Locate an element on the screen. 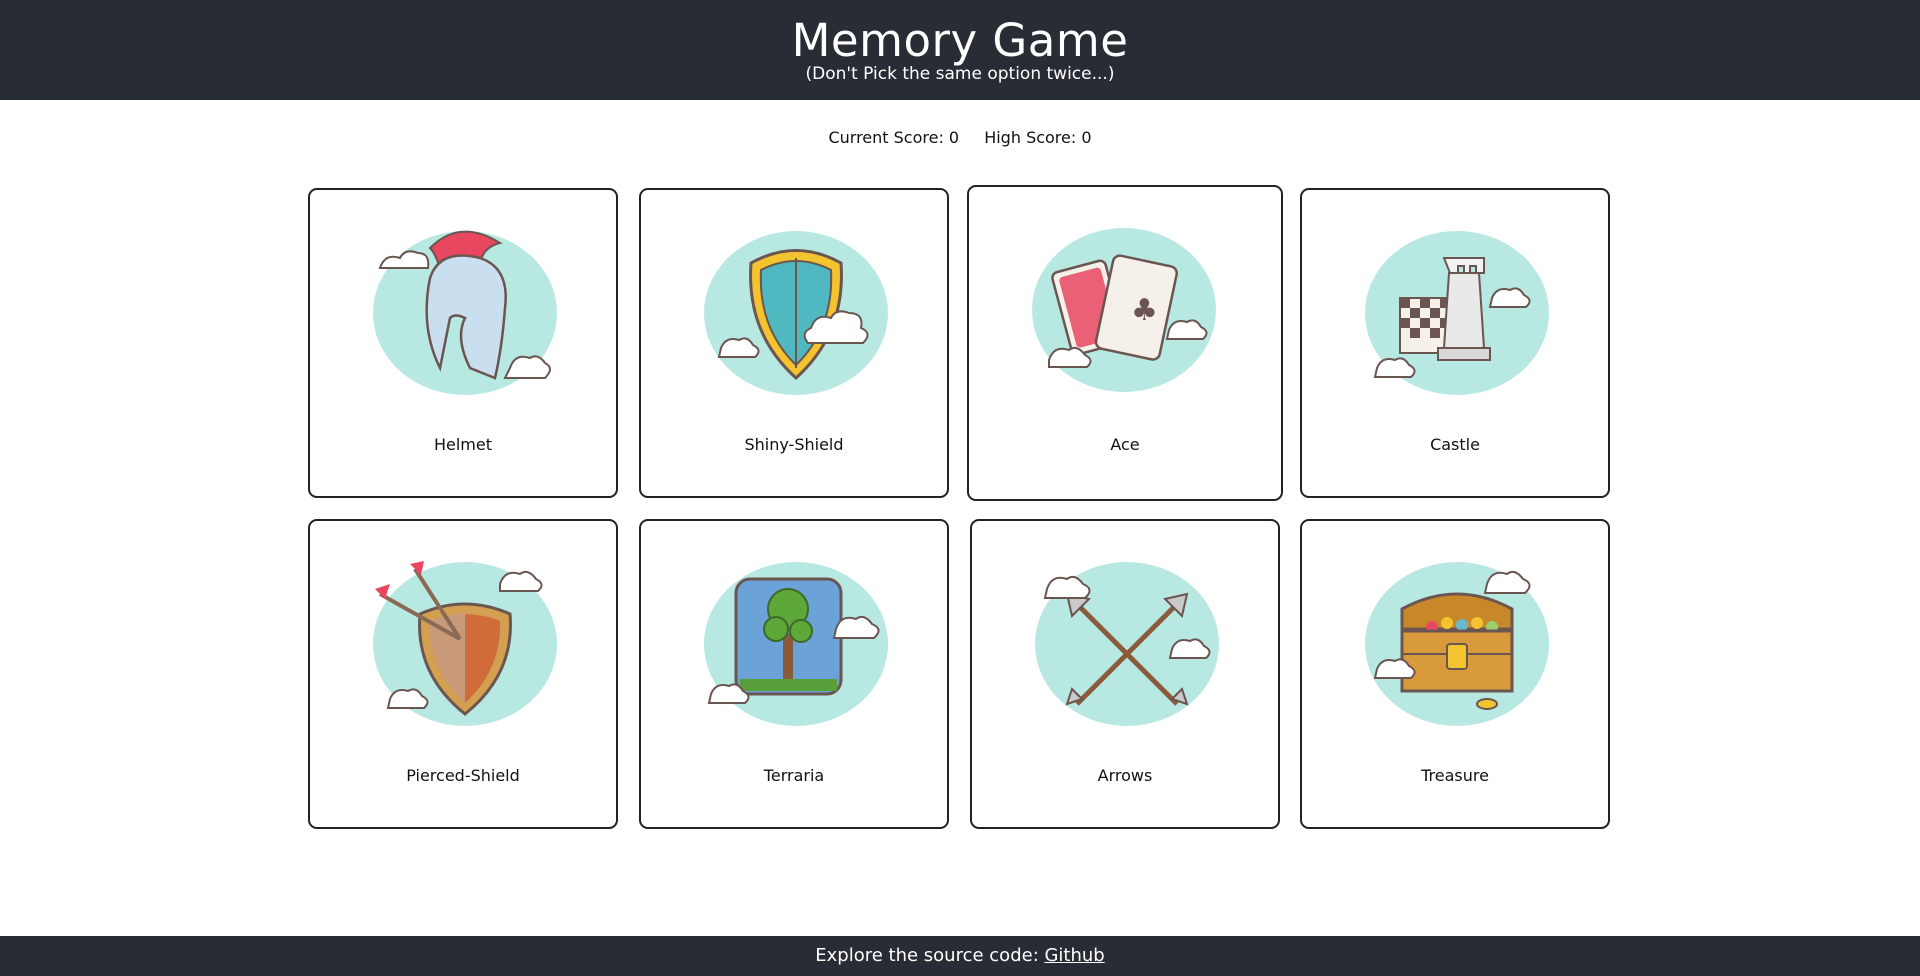 The image size is (1920, 976). app-footer: Explore the source code: Github is located at coordinates (960, 956).